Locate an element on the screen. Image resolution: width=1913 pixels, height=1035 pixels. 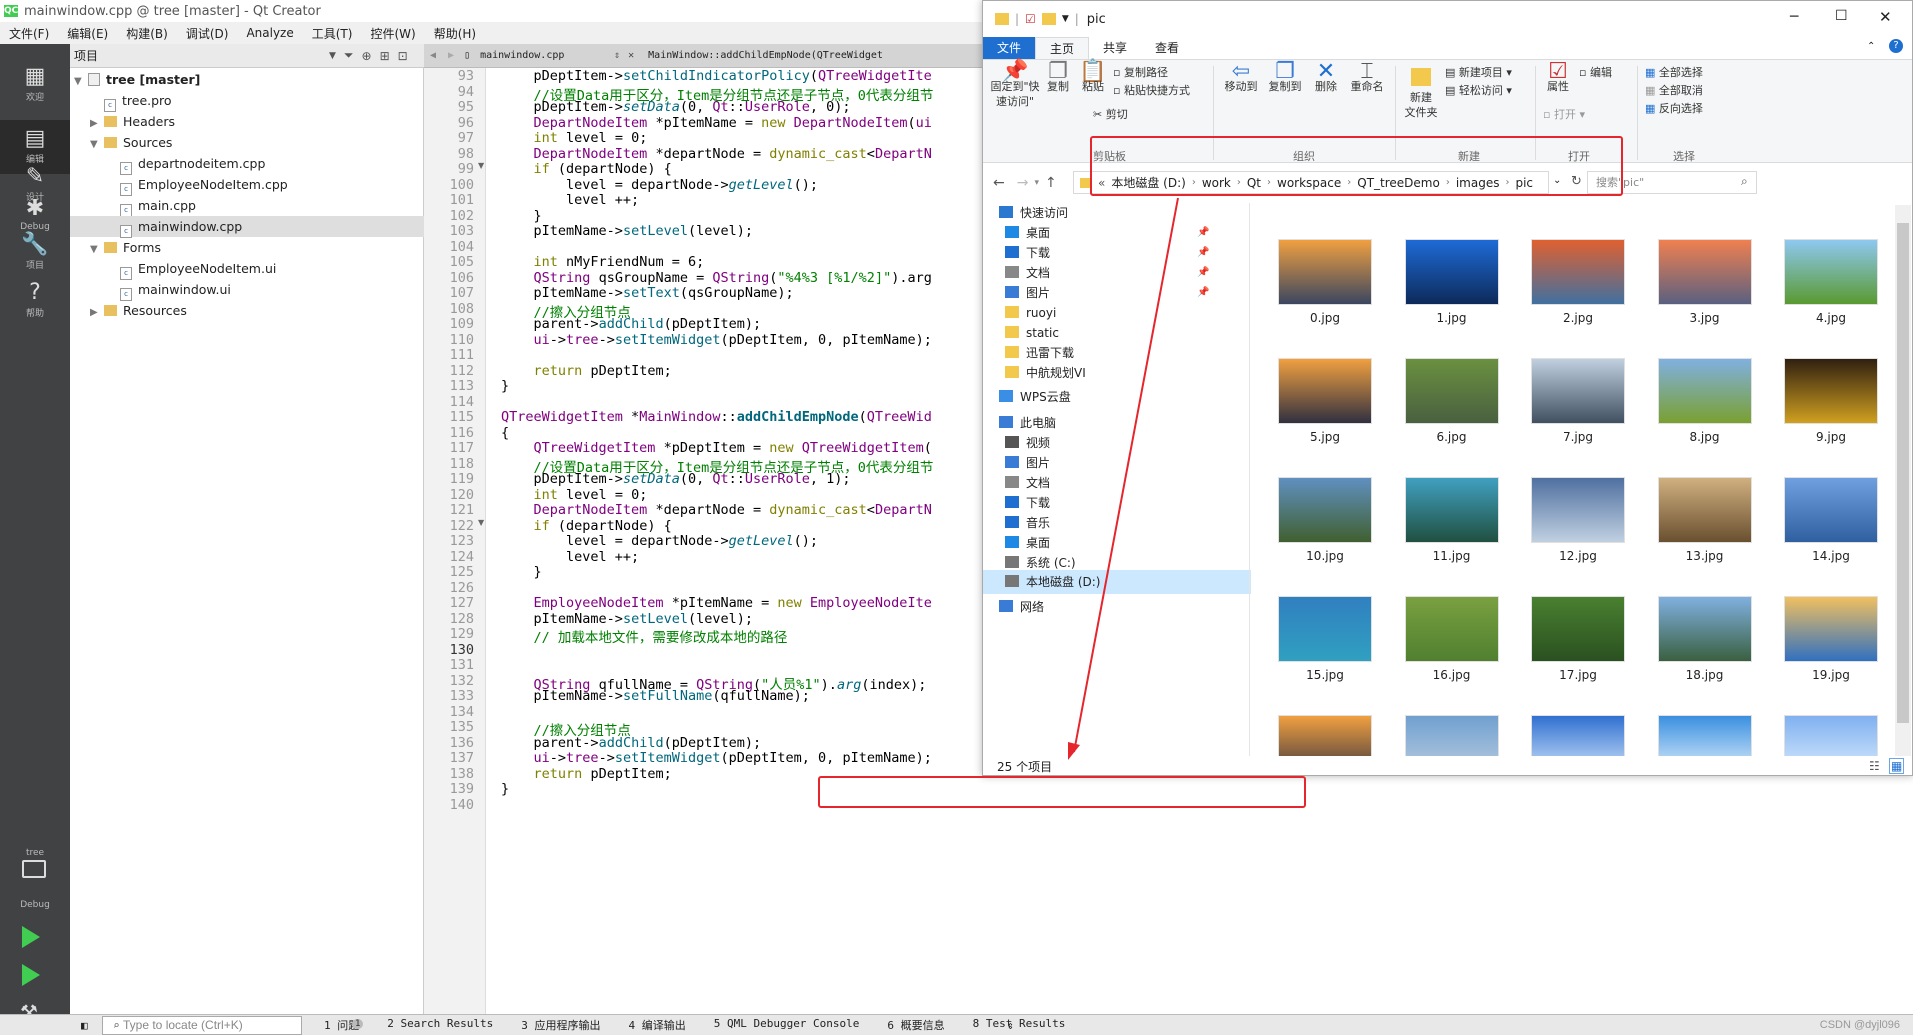
ribbon-tab: 查看 is located at coordinates (1167, 48).